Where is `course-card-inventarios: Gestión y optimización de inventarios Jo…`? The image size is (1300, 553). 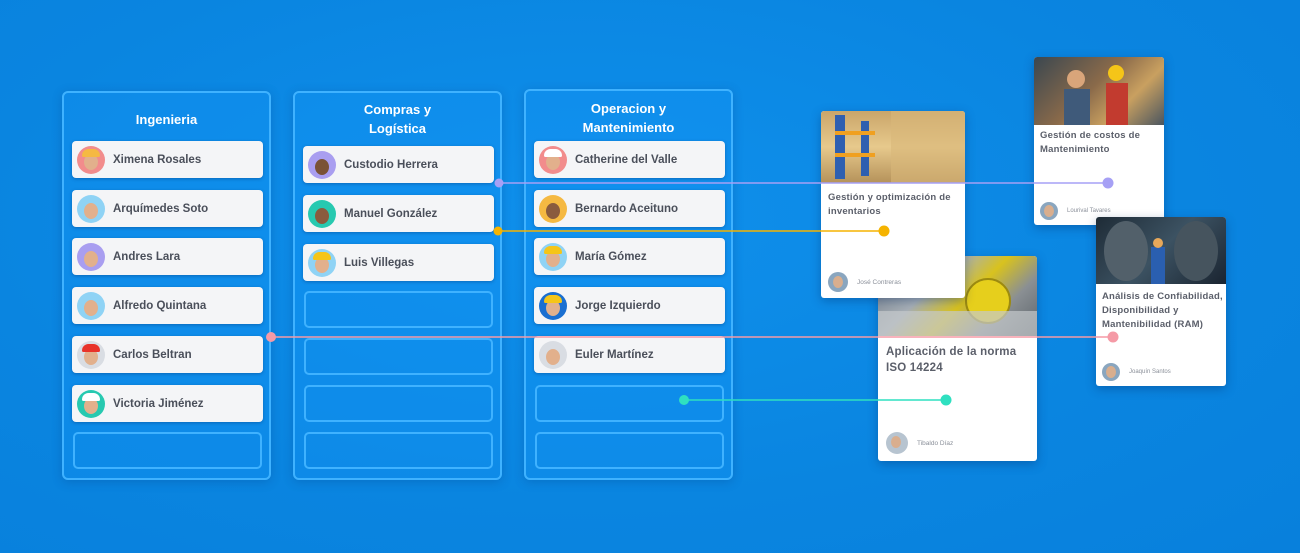
course-card-inventarios: Gestión y optimización de inventarios Jo… is located at coordinates (893, 204).